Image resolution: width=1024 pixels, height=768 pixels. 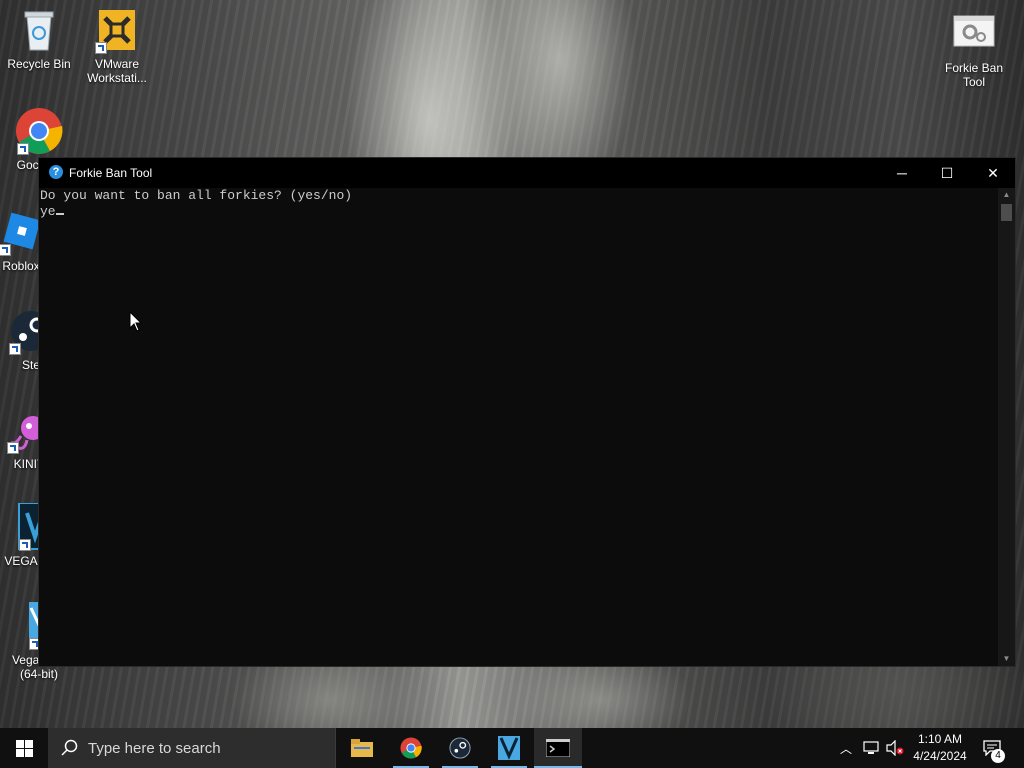 What do you see at coordinates (1006, 427) in the screenshot?
I see `vertical-scrollbar: ▲ ▼` at bounding box center [1006, 427].